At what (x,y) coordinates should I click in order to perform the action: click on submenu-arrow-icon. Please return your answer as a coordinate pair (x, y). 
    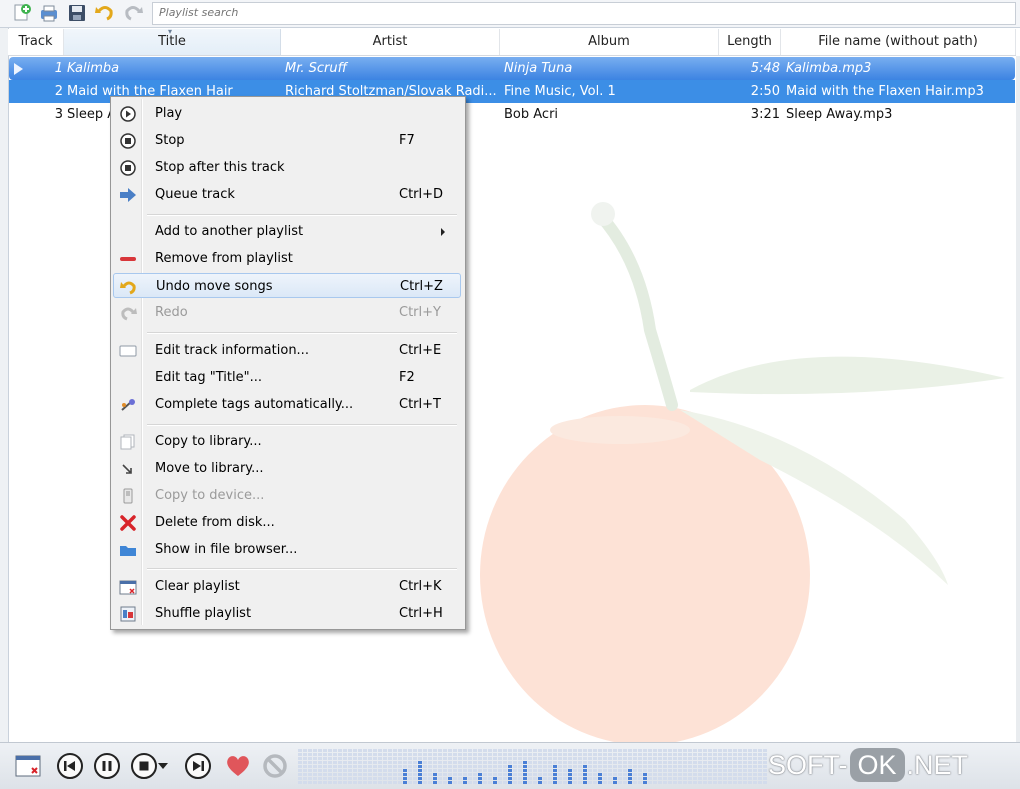
    Looking at the image, I should click on (443, 232).